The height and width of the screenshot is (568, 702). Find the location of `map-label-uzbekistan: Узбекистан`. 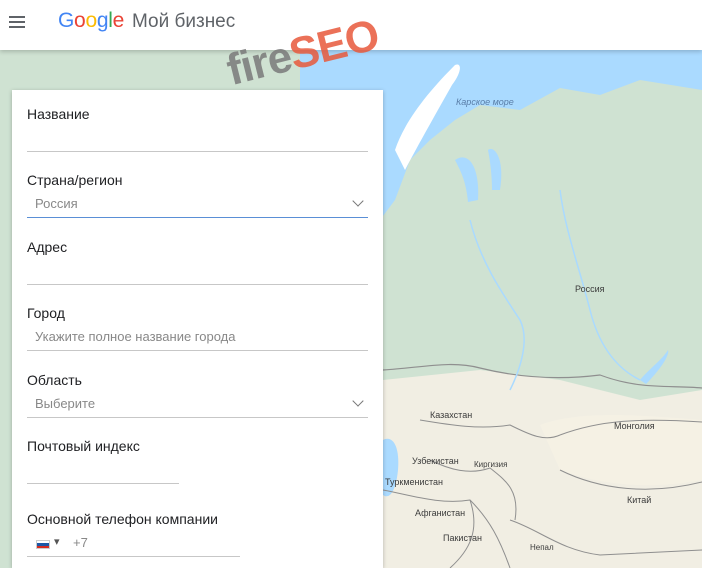

map-label-uzbekistan: Узбекистан is located at coordinates (435, 461).